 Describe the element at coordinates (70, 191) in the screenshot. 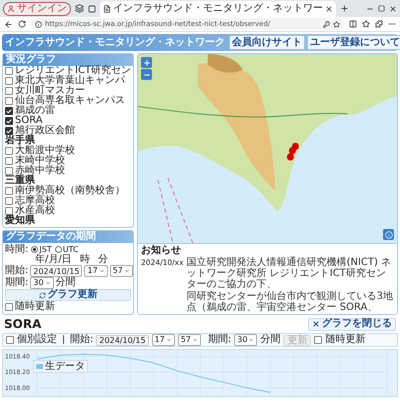

I see `station-label: 南伊勢高校（南勢校舎）` at that location.